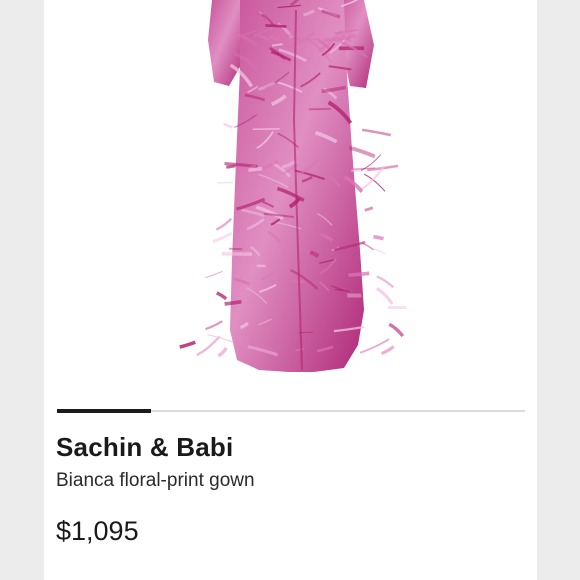  I want to click on brand-name: Sachin & Babi, so click(144, 447).